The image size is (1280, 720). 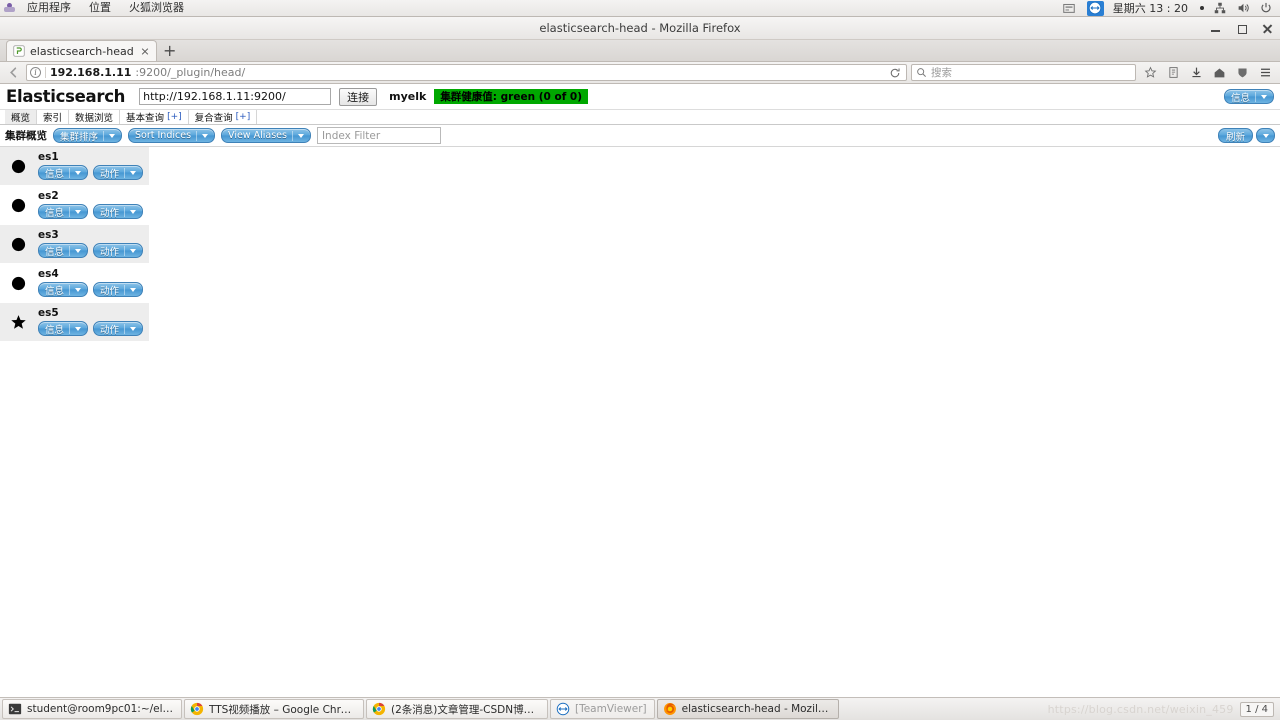 What do you see at coordinates (1256, 709) in the screenshot?
I see `workspace-indicator: 1 / 4` at bounding box center [1256, 709].